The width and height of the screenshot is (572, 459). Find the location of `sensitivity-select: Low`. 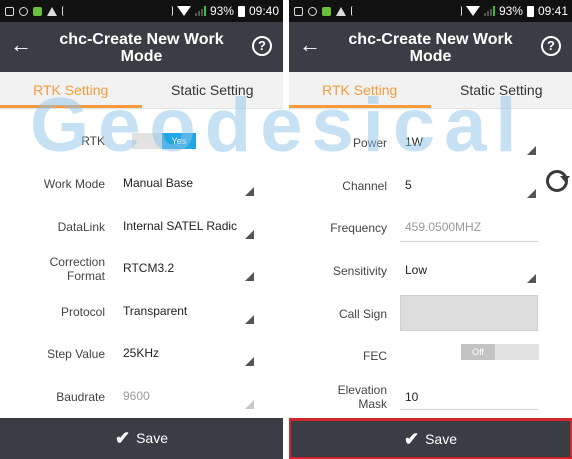

sensitivity-select: Low is located at coordinates (469, 270).